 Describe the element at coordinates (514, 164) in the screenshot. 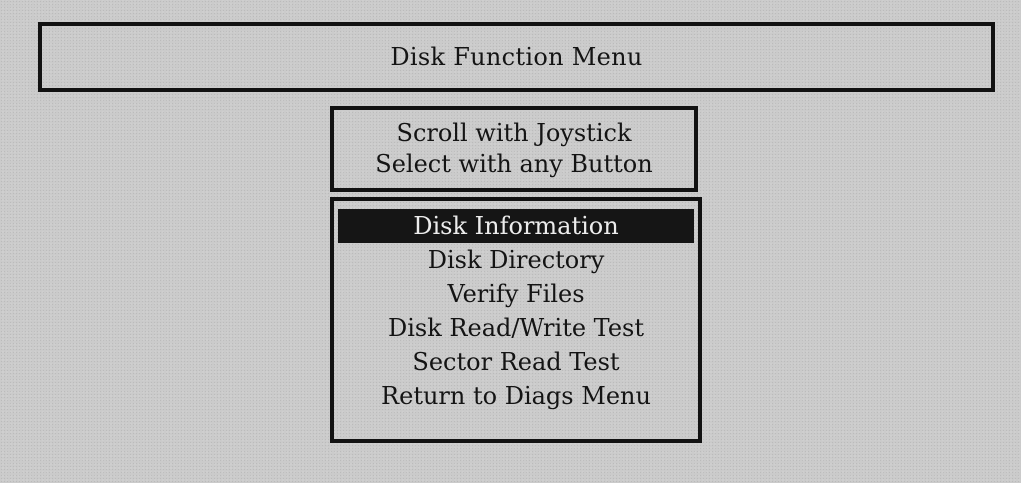

I see `instruction-select: Select with any Button` at that location.